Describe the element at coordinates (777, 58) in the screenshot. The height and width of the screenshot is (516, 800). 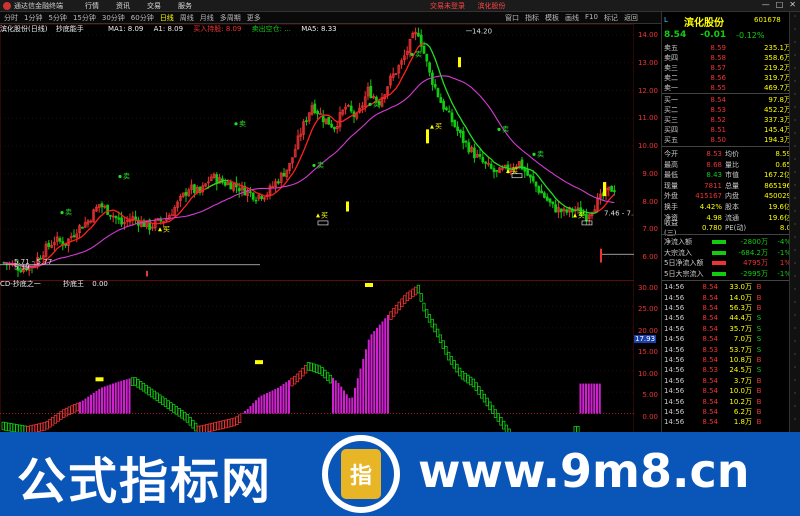
I see `ask-volume: 358.6万` at that location.